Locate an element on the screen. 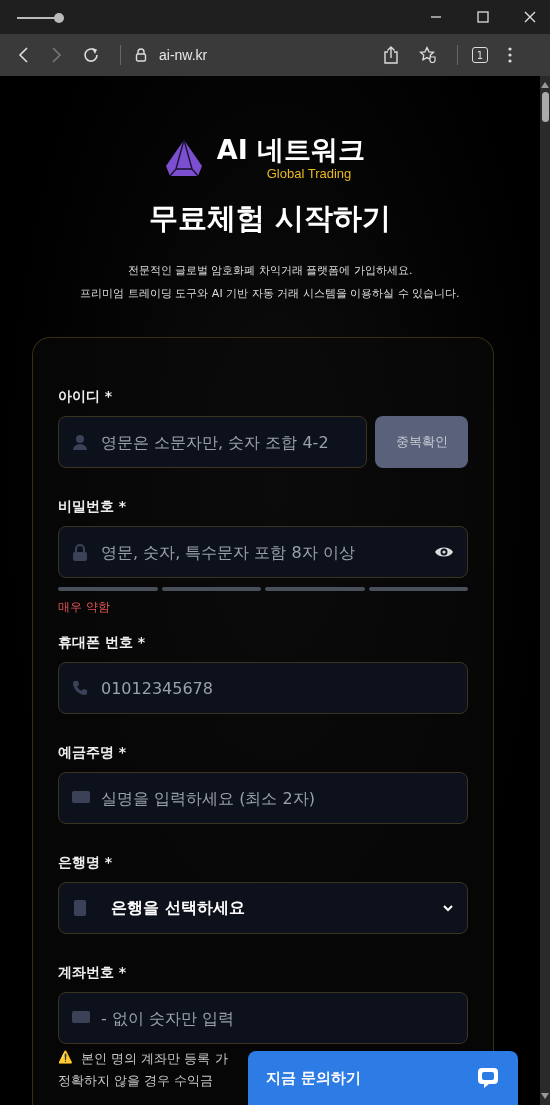 Image resolution: width=550 pixels, height=1105 pixels. scrollbar-thumb is located at coordinates (545, 107).